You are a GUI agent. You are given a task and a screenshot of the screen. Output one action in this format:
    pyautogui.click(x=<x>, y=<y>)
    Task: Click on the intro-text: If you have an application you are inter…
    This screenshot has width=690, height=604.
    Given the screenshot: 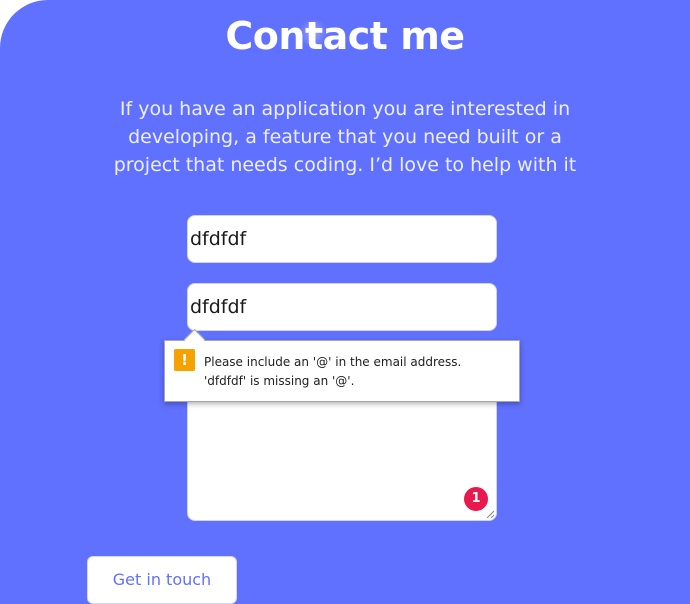 What is the action you would take?
    pyautogui.click(x=345, y=137)
    